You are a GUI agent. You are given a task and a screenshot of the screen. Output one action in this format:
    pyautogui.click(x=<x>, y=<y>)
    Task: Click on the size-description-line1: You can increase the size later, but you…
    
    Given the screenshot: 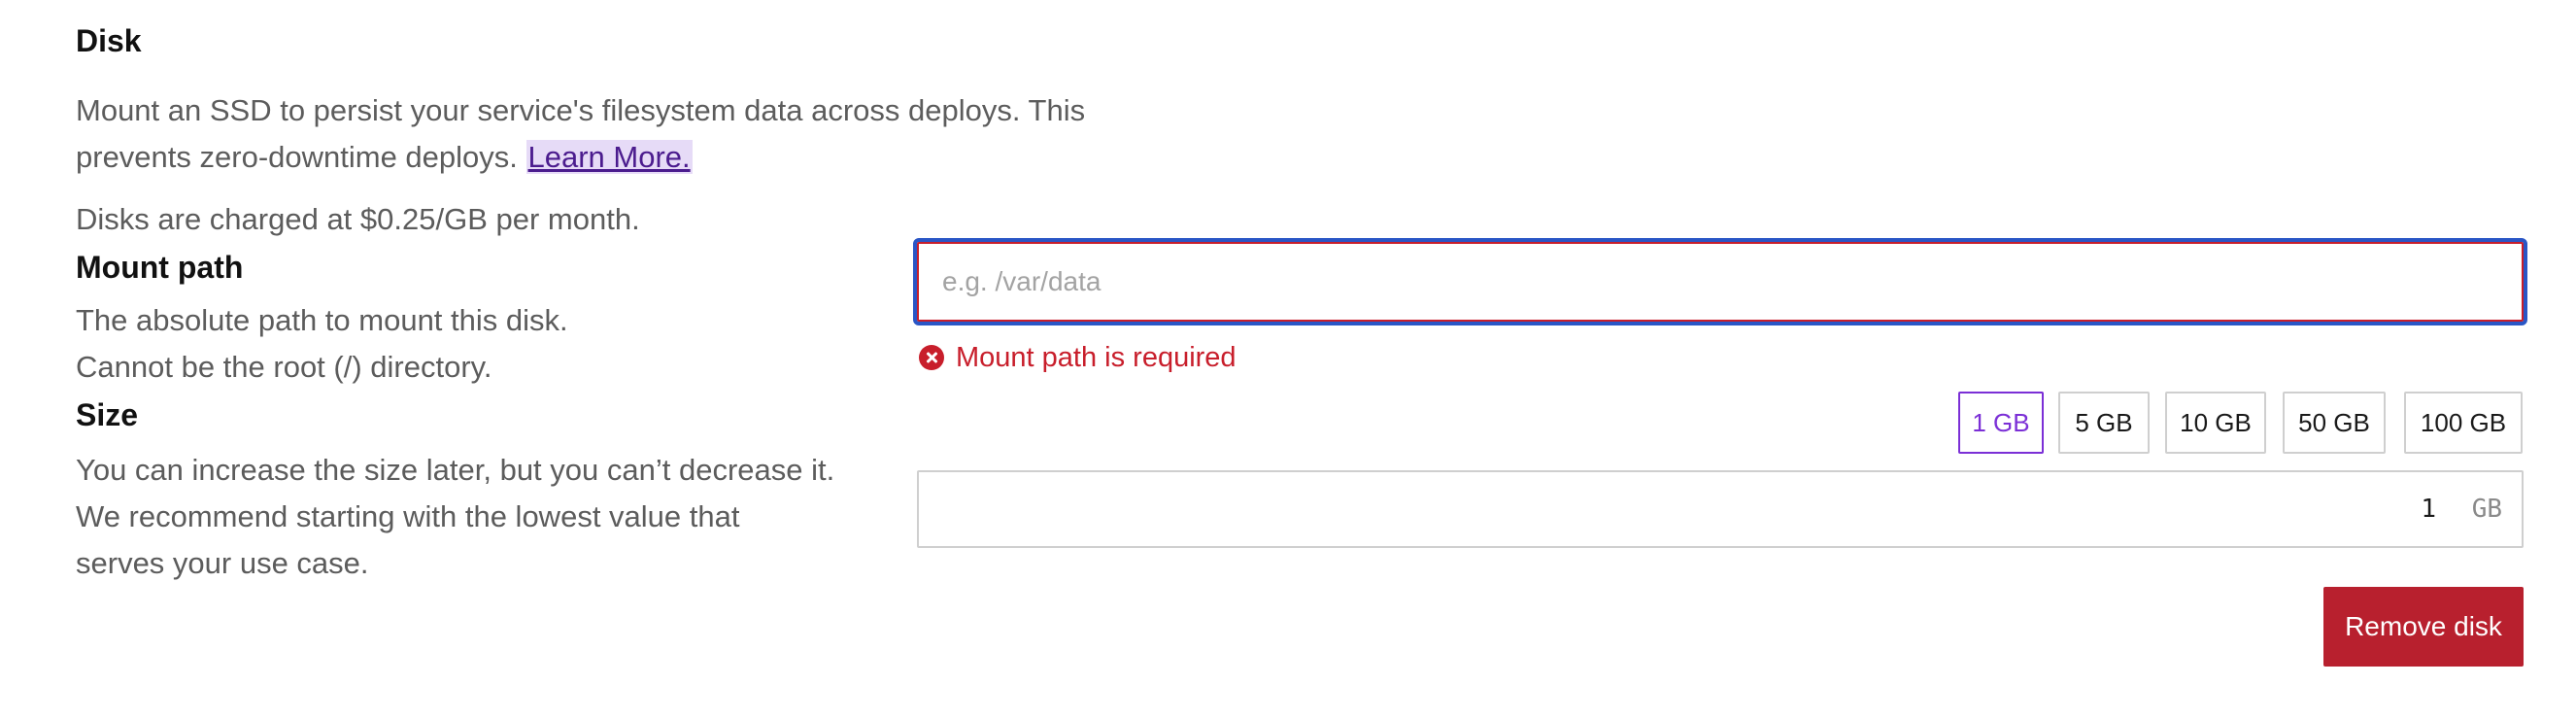 What is the action you would take?
    pyautogui.click(x=455, y=470)
    